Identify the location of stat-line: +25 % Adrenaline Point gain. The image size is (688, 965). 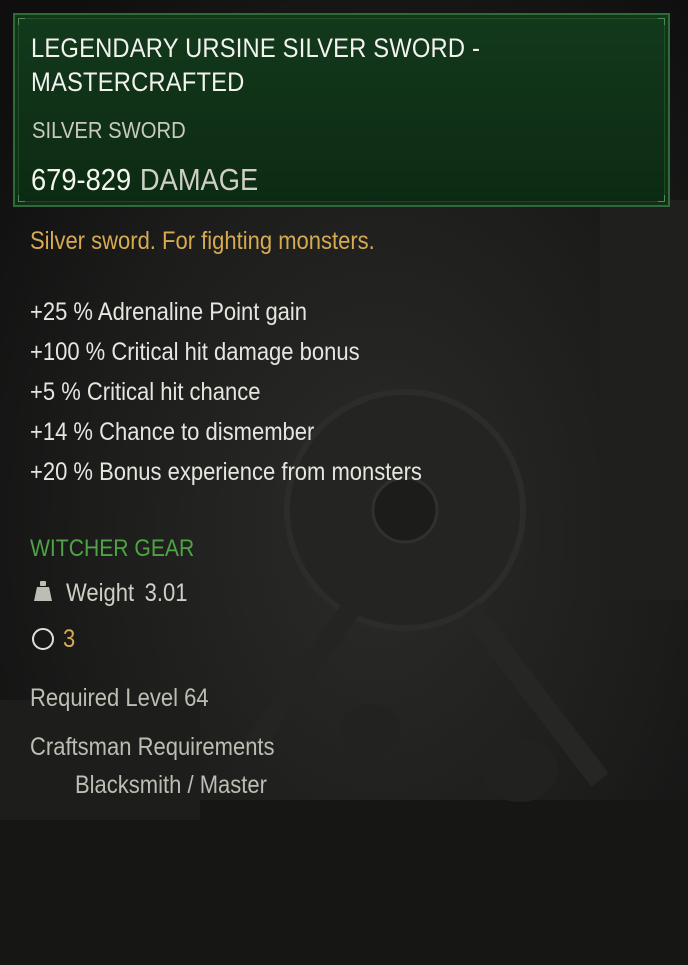
(169, 312).